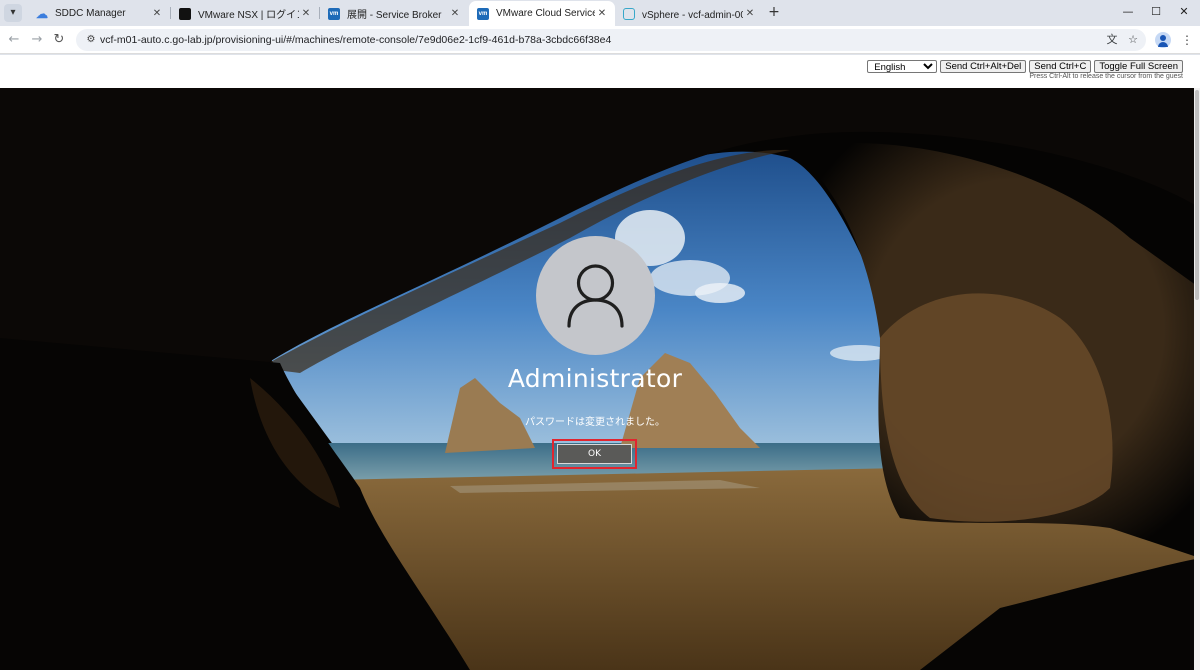 The width and height of the screenshot is (1200, 670). I want to click on tab-title: 展開 - Service Broker, so click(394, 15).